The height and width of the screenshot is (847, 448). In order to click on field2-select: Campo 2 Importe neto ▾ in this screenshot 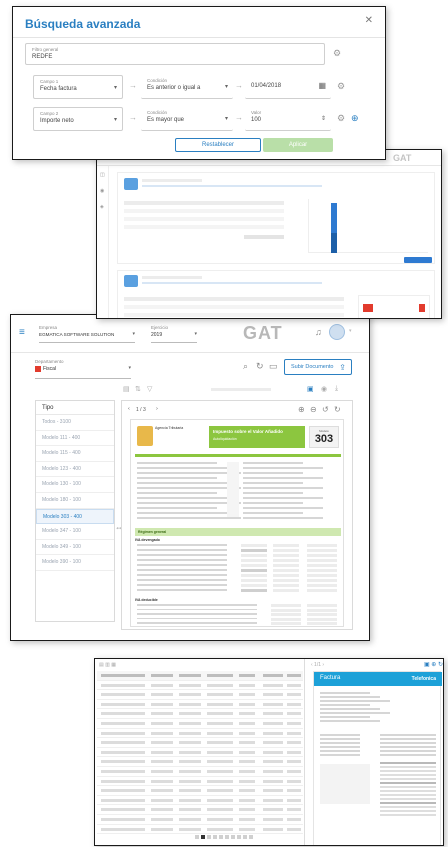, I will do `click(78, 119)`.